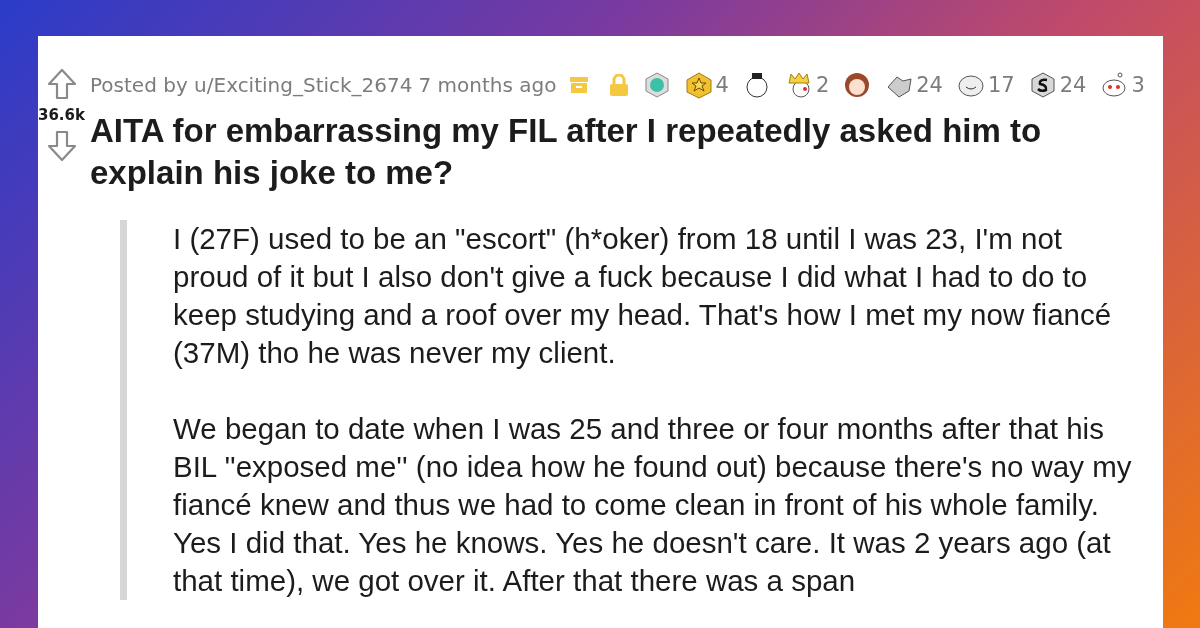 This screenshot has height=628, width=1200. I want to click on author-line: Posted by u/Exciting_Stick_2674, so click(251, 85).